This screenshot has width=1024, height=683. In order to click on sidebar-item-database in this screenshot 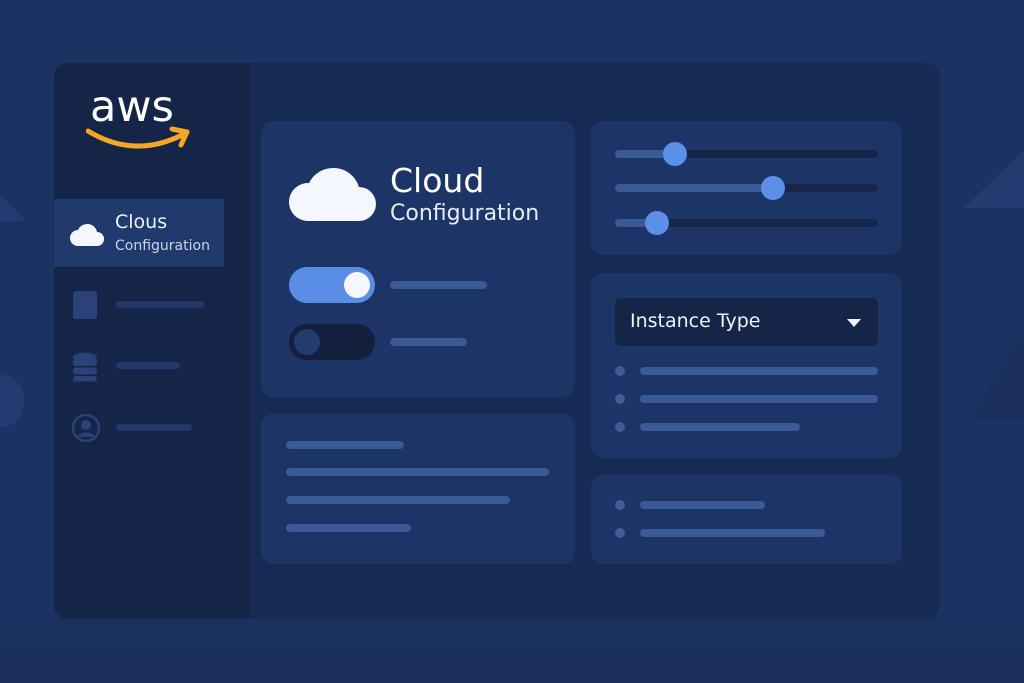, I will do `click(152, 366)`.